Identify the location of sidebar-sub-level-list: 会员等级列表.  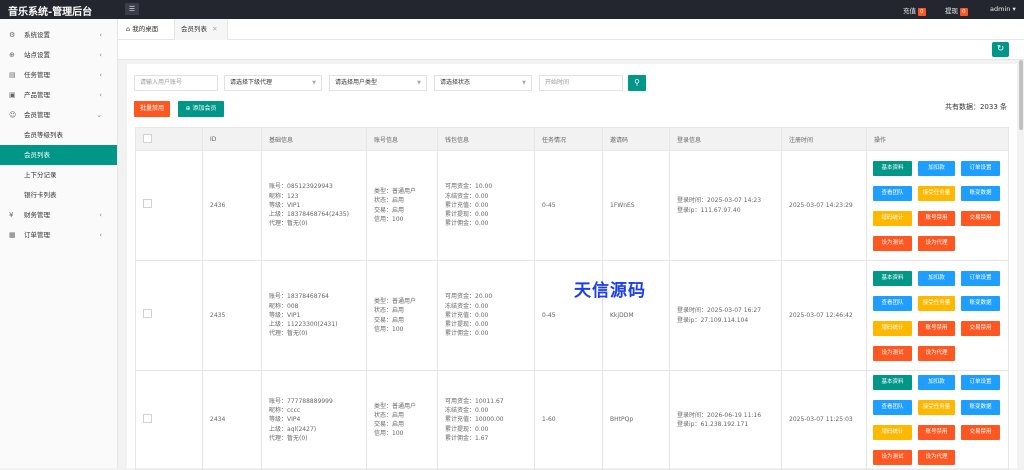
(58, 135).